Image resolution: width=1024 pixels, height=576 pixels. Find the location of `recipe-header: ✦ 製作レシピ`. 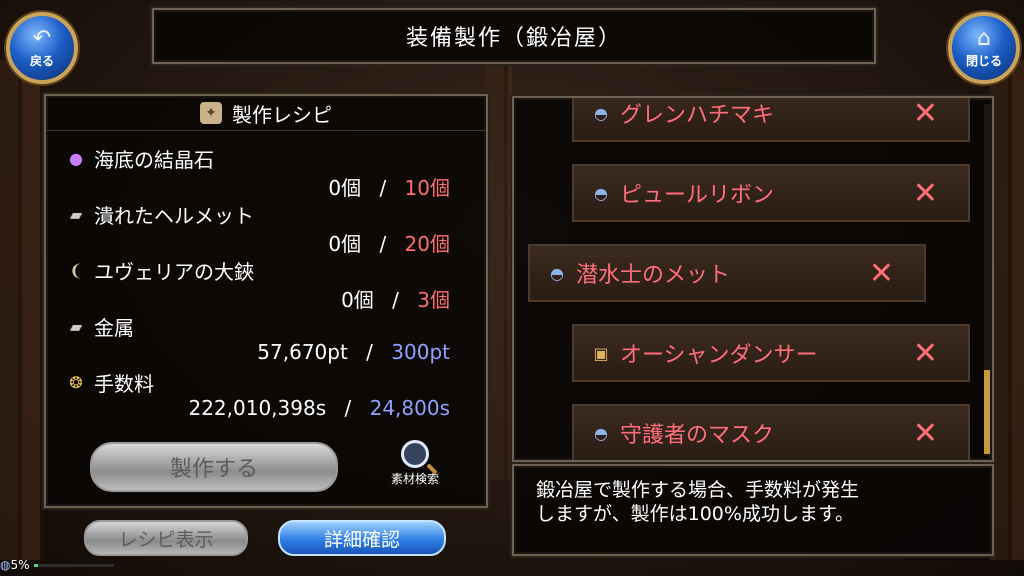

recipe-header: ✦ 製作レシピ is located at coordinates (266, 113).